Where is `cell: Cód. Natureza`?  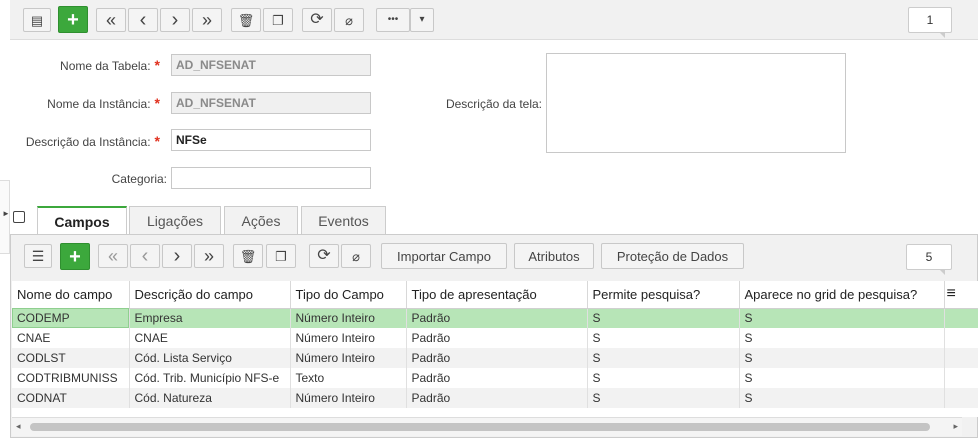 cell: Cód. Natureza is located at coordinates (210, 398).